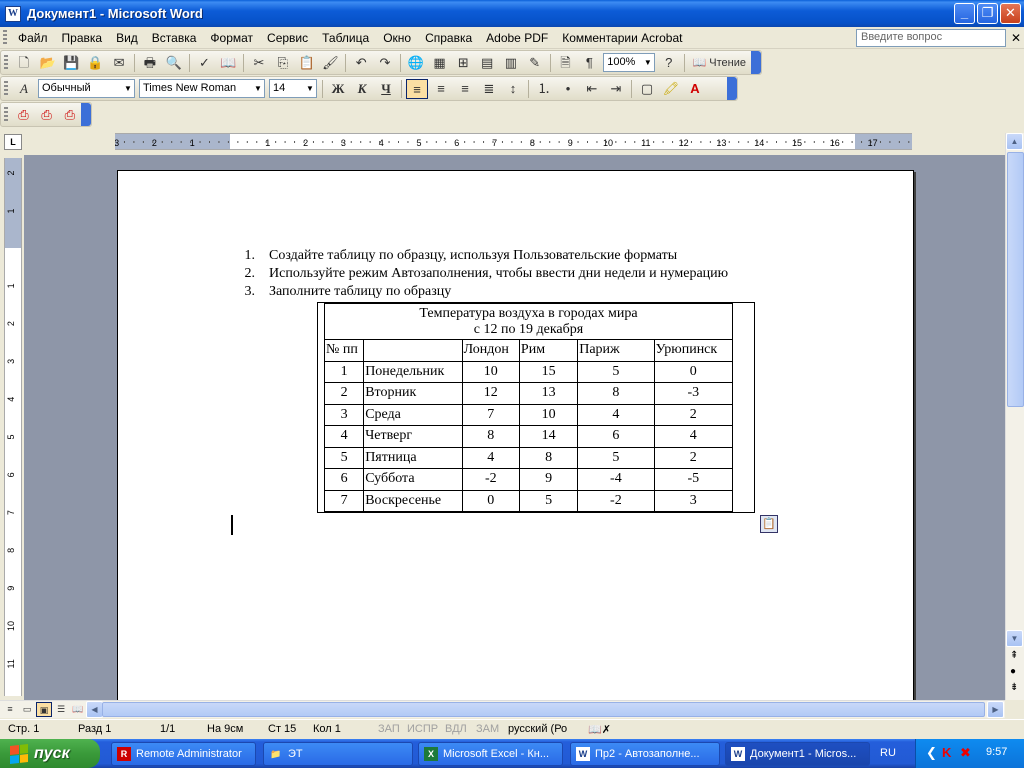 The height and width of the screenshot is (768, 1024). What do you see at coordinates (413, 393) in the screenshot?
I see `table-cell: Вторник` at bounding box center [413, 393].